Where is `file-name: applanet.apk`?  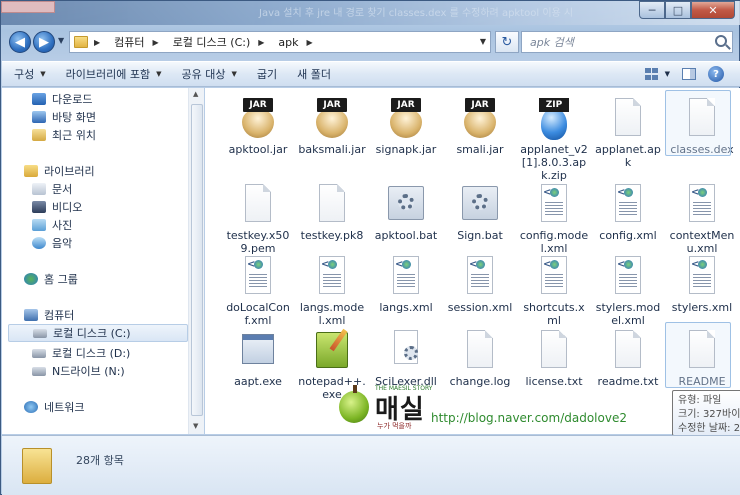 file-name: applanet.apk is located at coordinates (628, 156).